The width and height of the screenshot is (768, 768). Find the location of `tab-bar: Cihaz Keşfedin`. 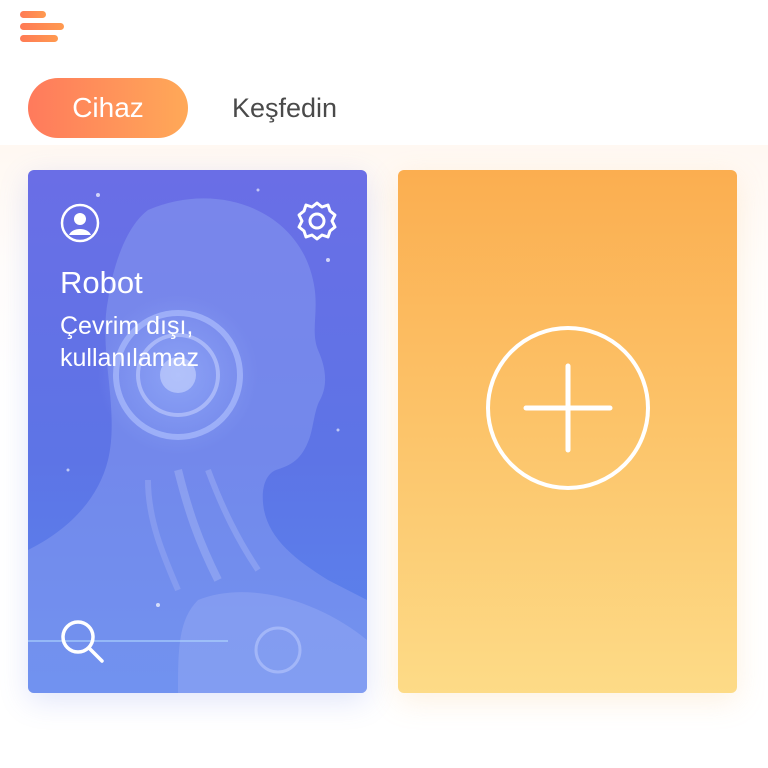

tab-bar: Cihaz Keşfedin is located at coordinates (182, 108).